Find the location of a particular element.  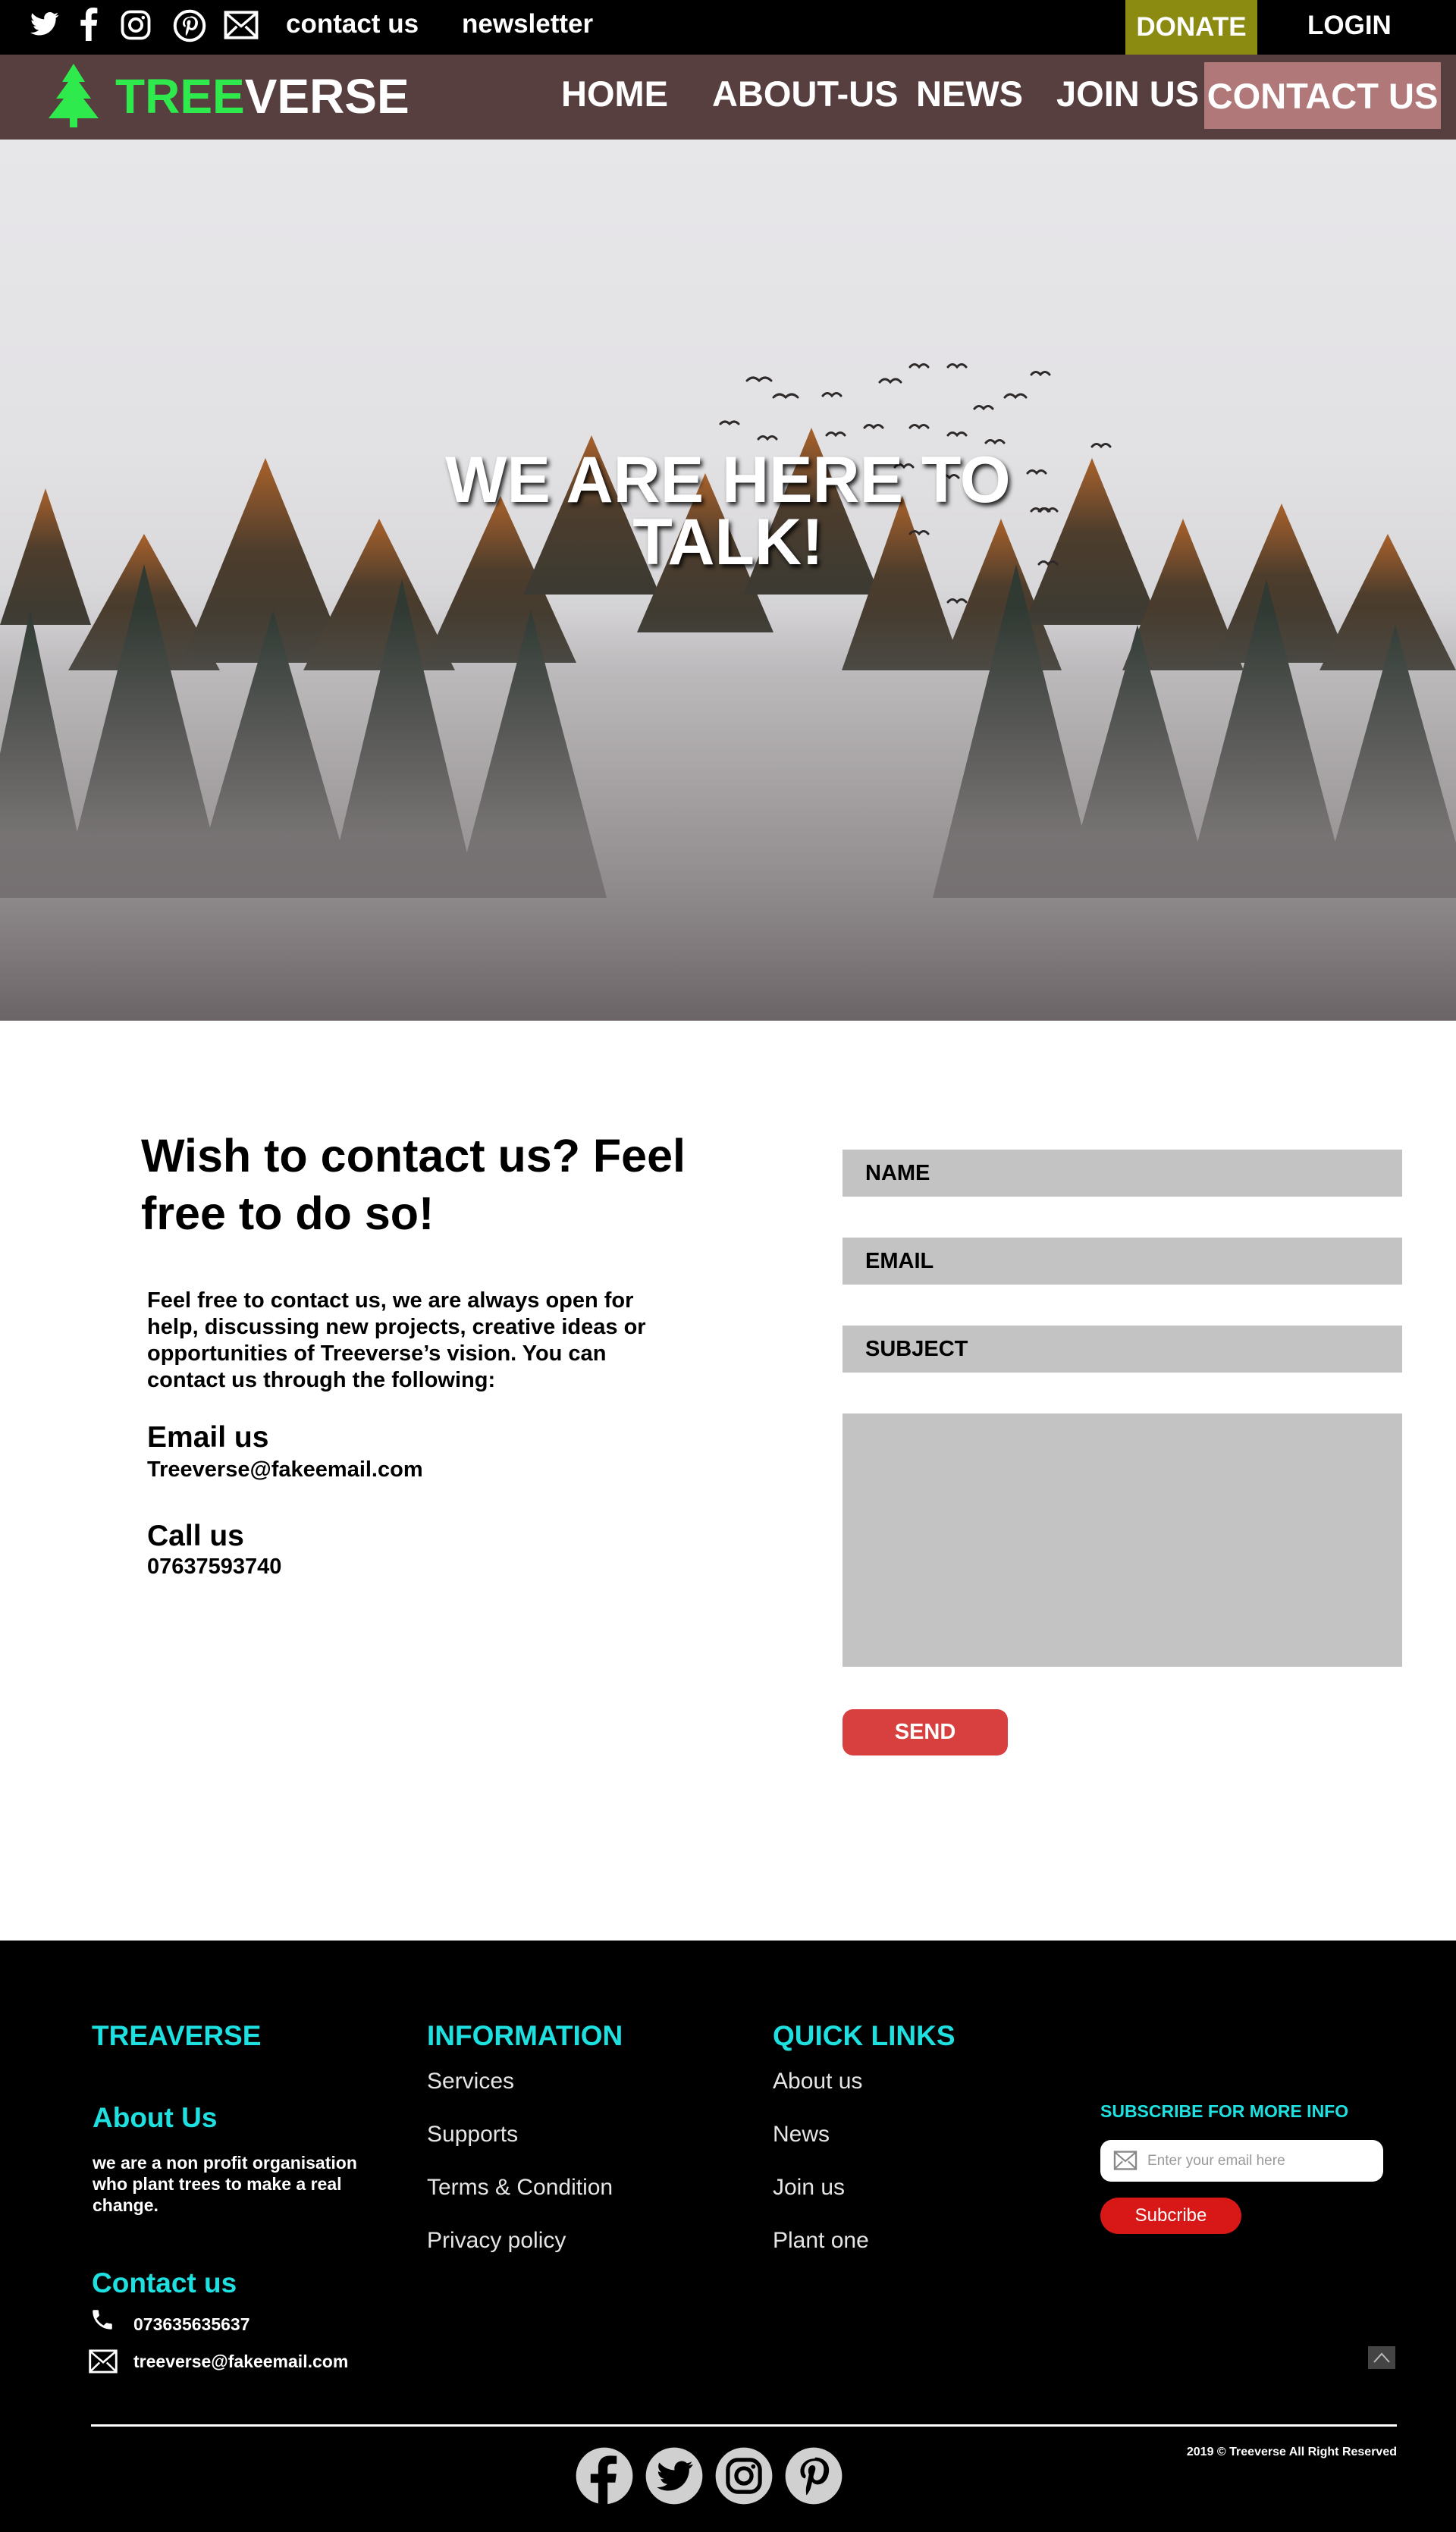

nav-contact-us: CONTACT US is located at coordinates (1322, 95).